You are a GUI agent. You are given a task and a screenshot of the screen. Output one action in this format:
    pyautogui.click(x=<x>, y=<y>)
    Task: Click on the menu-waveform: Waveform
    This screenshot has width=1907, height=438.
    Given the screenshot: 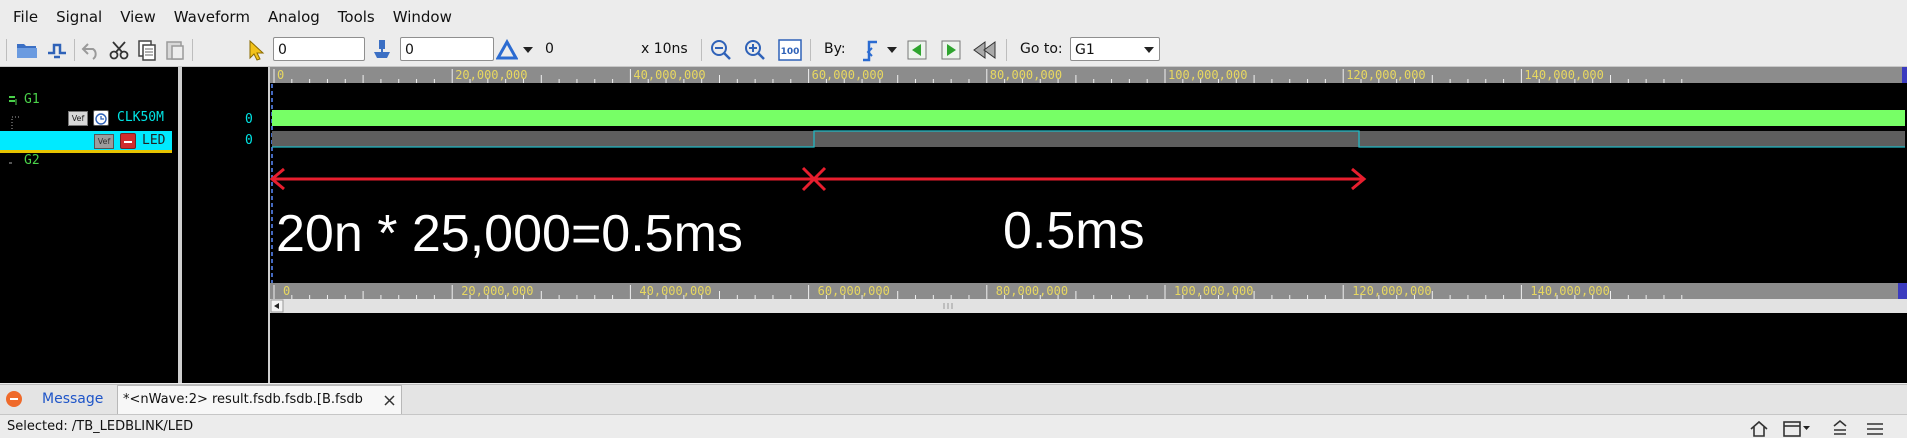 What is the action you would take?
    pyautogui.click(x=212, y=17)
    